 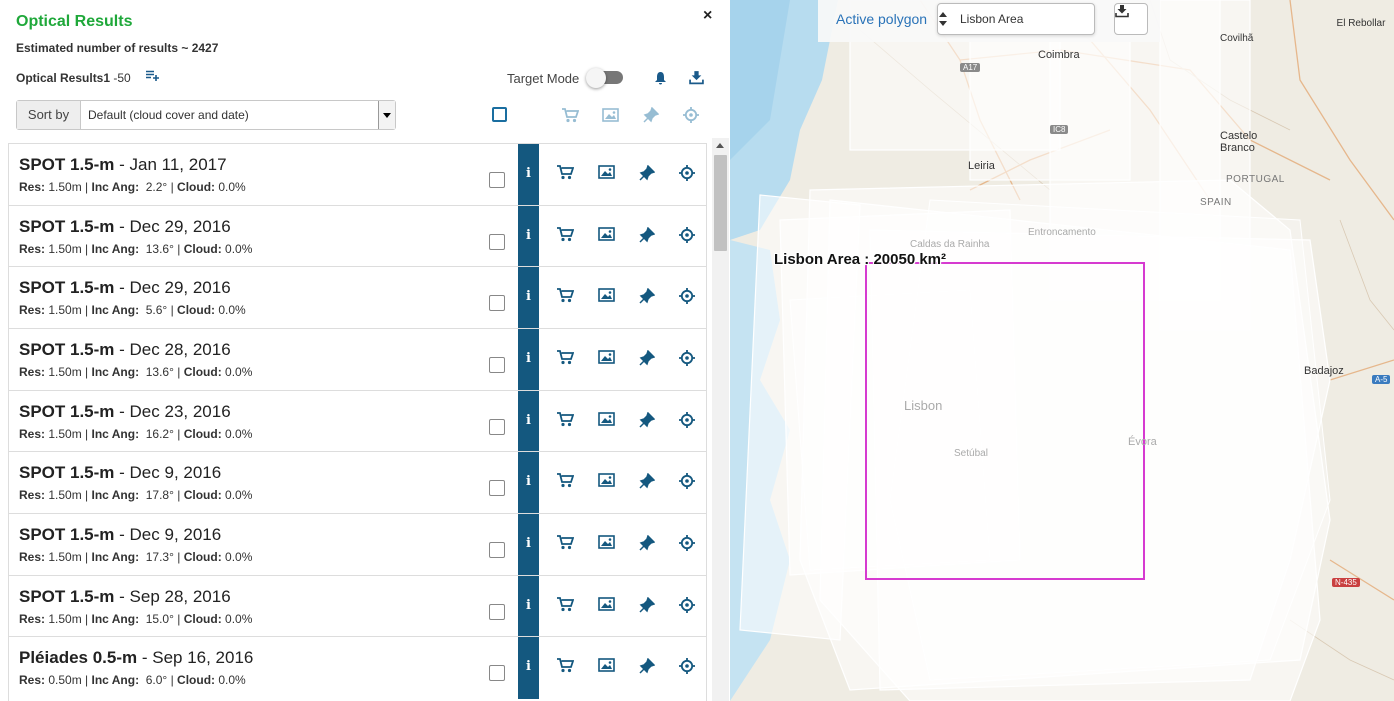 What do you see at coordinates (123, 165) in the screenshot?
I see `result-title: SPOT 1.5-m - Jan 11, 2017` at bounding box center [123, 165].